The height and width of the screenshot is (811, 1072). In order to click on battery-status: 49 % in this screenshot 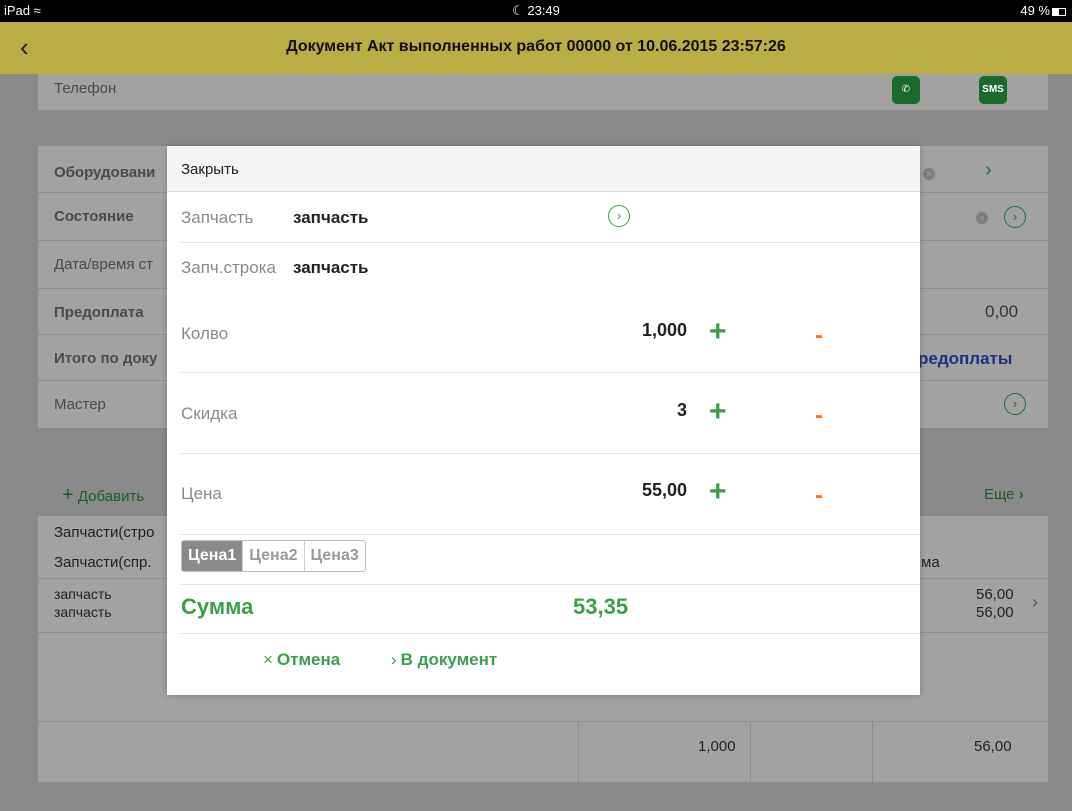, I will do `click(1043, 10)`.